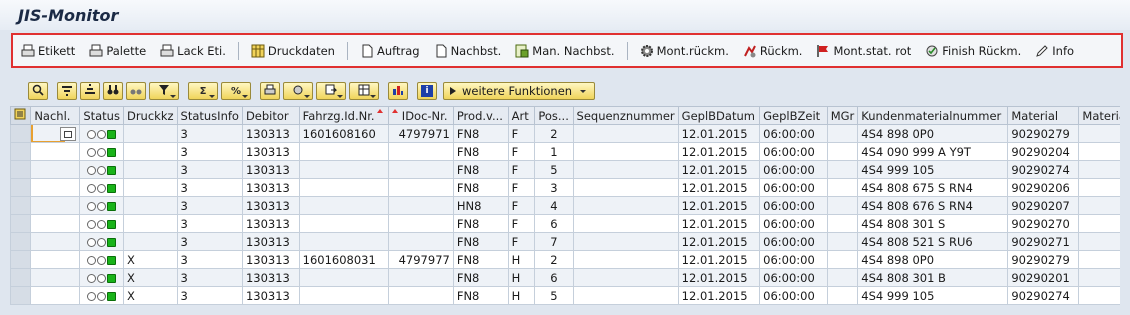 The image size is (1130, 315). What do you see at coordinates (270, 115) in the screenshot?
I see `col-header-debitor: Debitor` at bounding box center [270, 115].